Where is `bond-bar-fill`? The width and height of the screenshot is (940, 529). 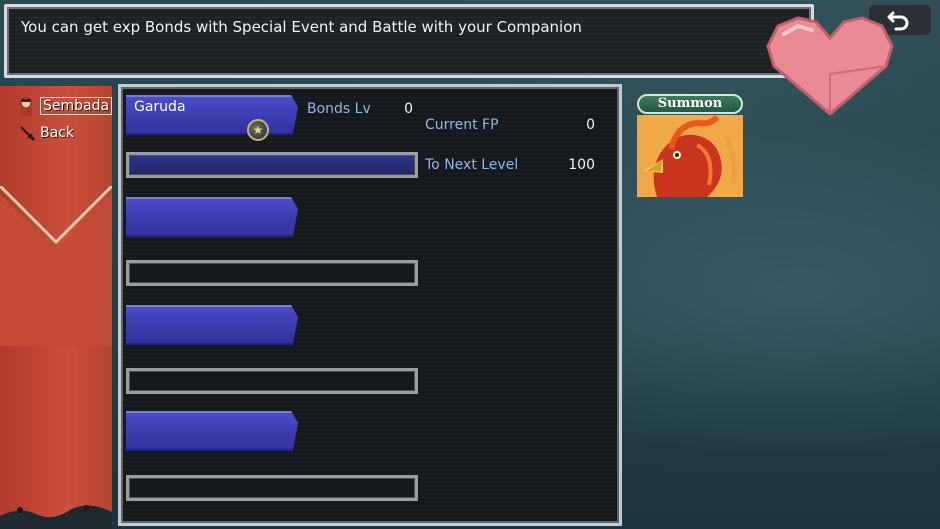
bond-bar-fill is located at coordinates (272, 165).